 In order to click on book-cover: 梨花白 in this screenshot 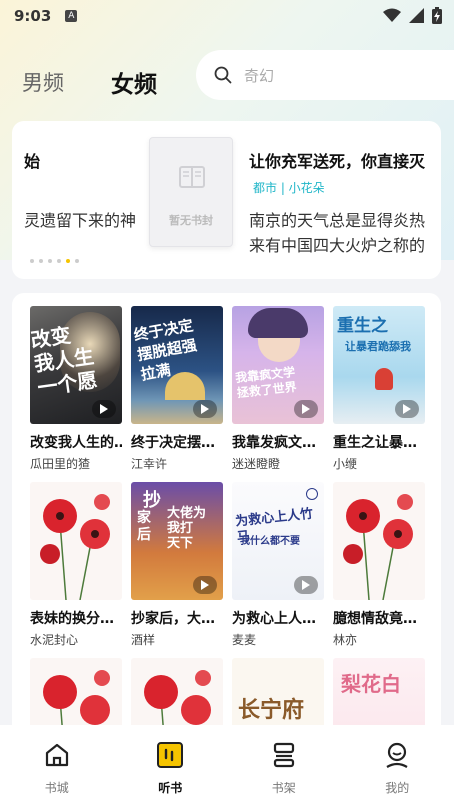, I will do `click(379, 695)`.